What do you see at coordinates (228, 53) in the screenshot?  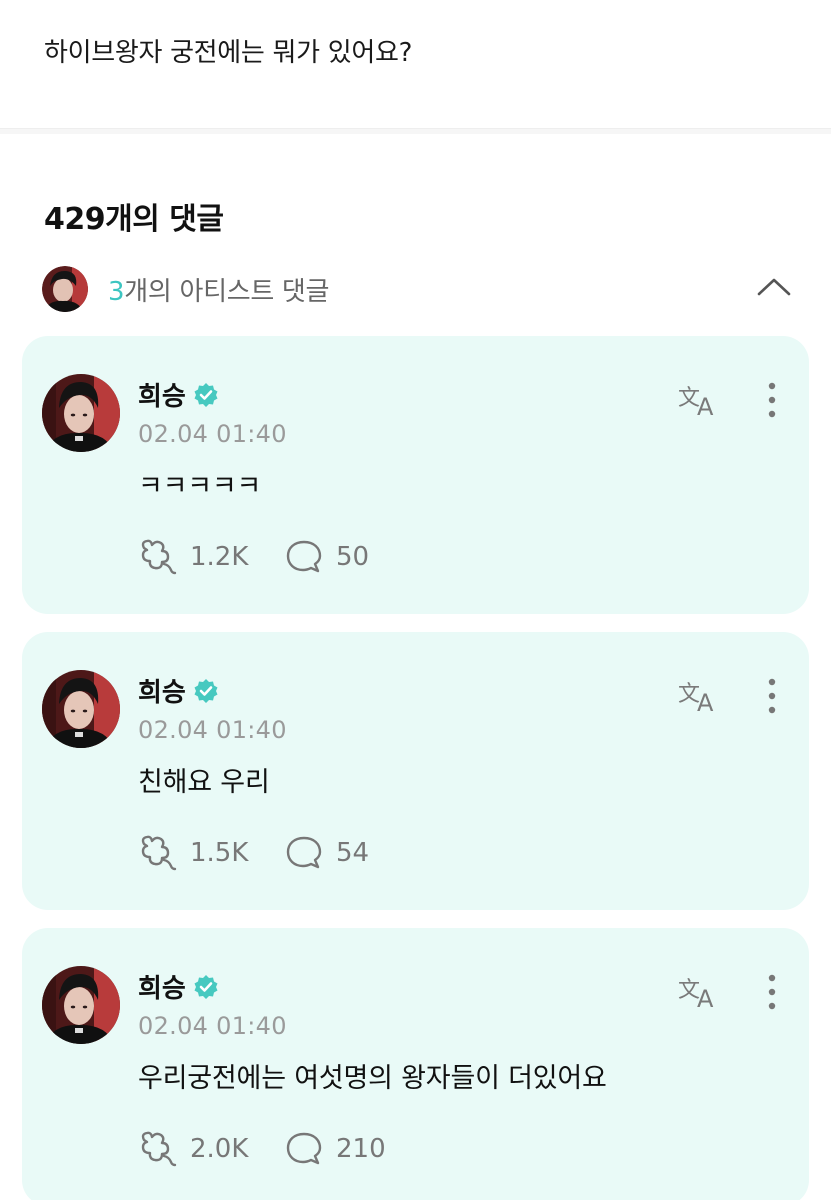 I see `post-title: 하이브왕자 궁전에는 뭐가 있어요?` at bounding box center [228, 53].